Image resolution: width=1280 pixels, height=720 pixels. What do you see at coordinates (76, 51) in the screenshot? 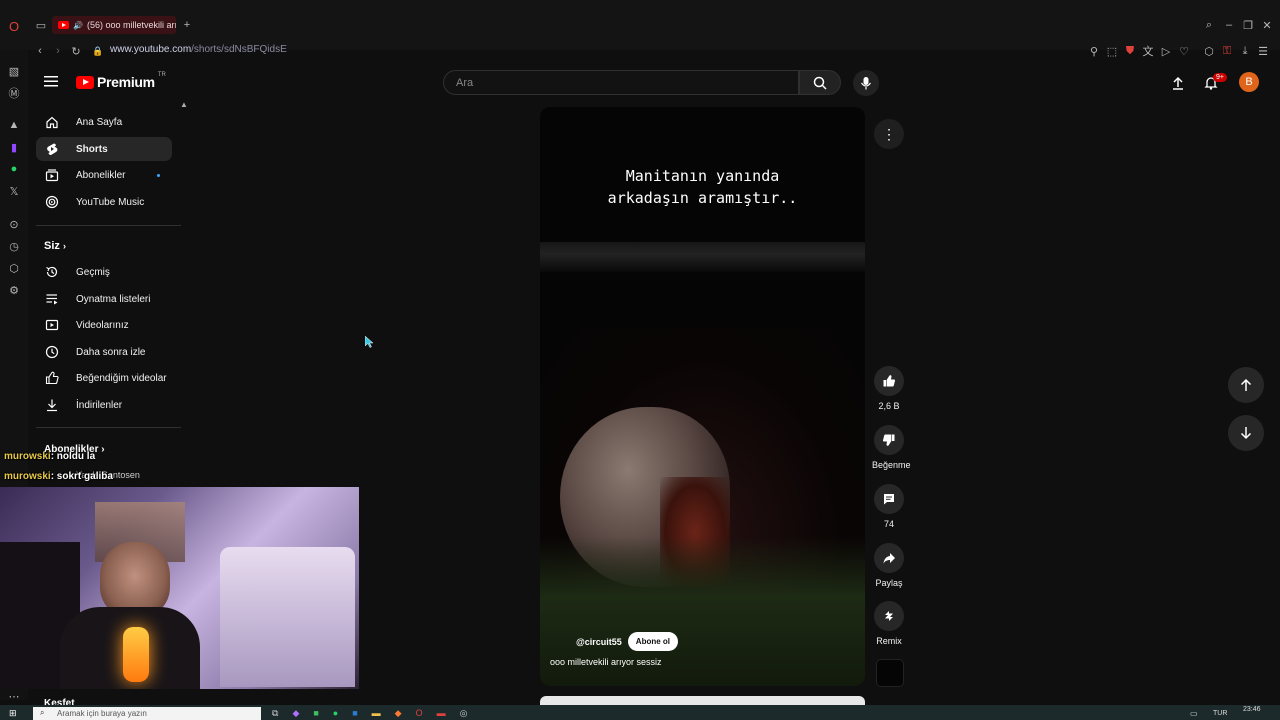
I see `reload-icon: ↻` at bounding box center [76, 51].